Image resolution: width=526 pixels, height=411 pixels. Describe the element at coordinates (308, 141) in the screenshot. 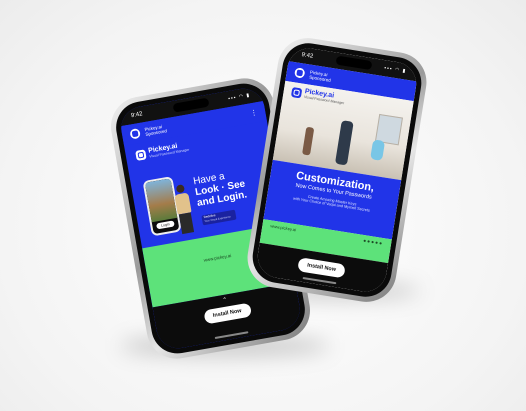

I see `person-left` at that location.